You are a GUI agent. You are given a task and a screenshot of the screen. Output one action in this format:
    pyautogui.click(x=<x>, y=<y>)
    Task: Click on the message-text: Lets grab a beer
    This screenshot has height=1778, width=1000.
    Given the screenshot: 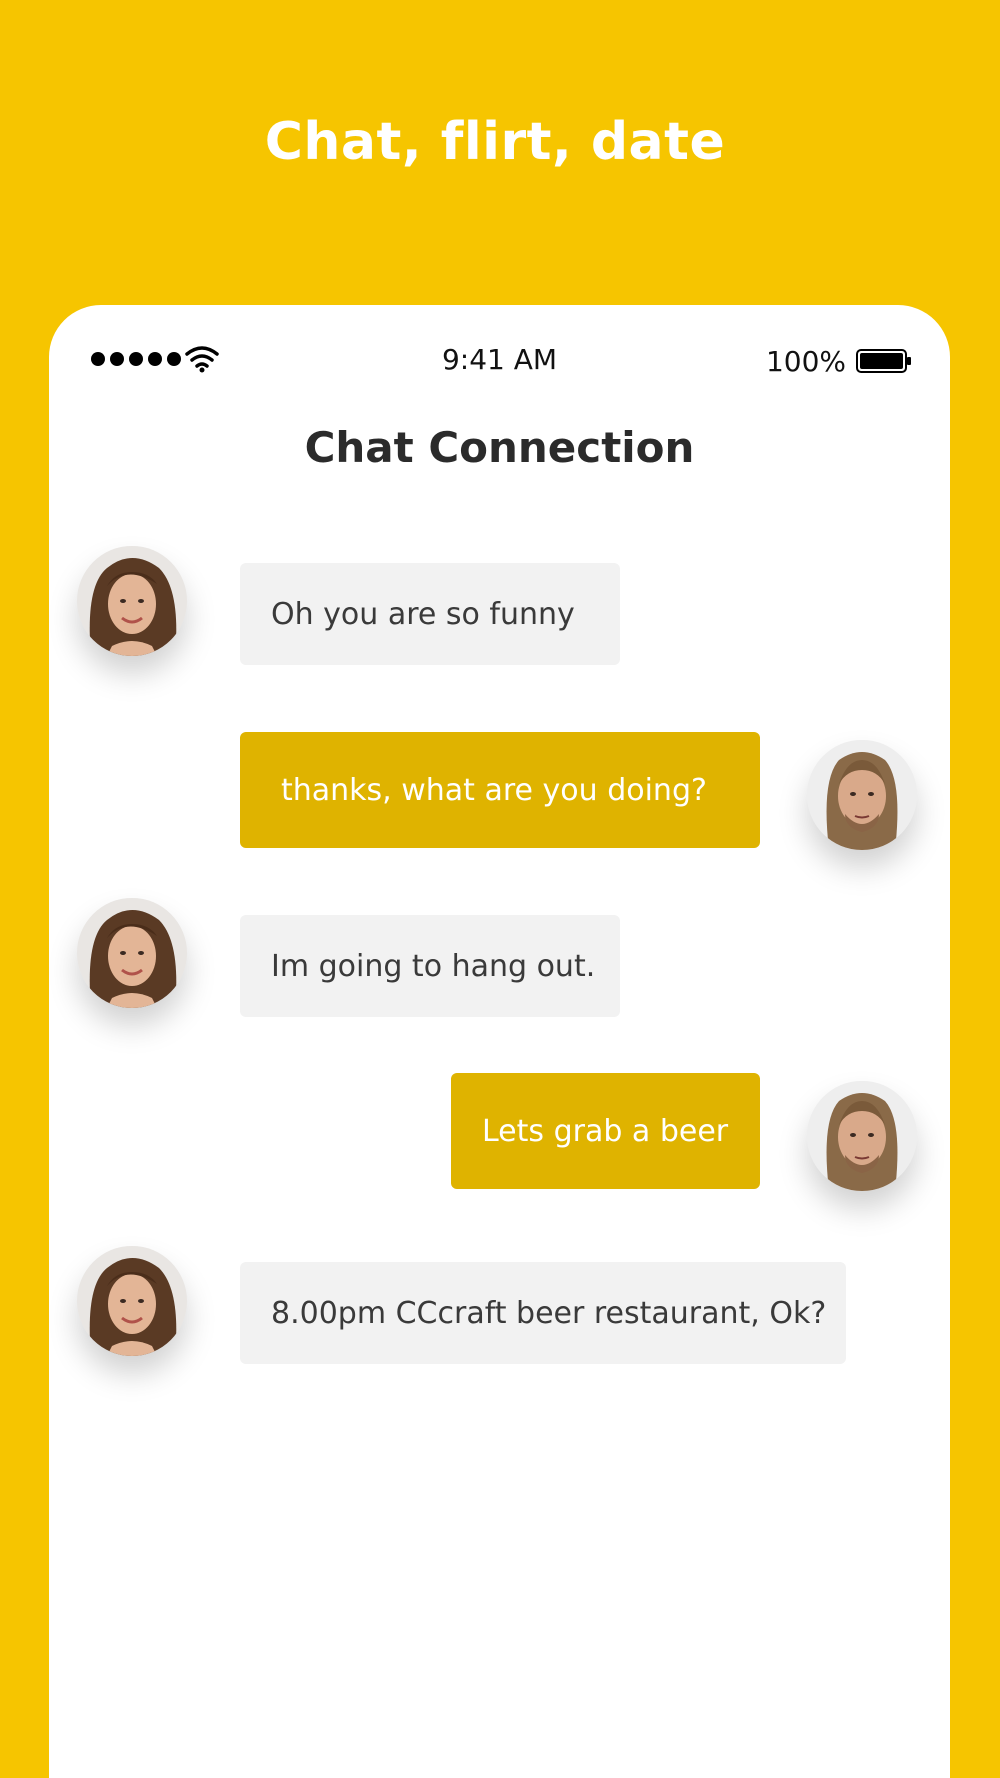 What is the action you would take?
    pyautogui.click(x=605, y=1131)
    